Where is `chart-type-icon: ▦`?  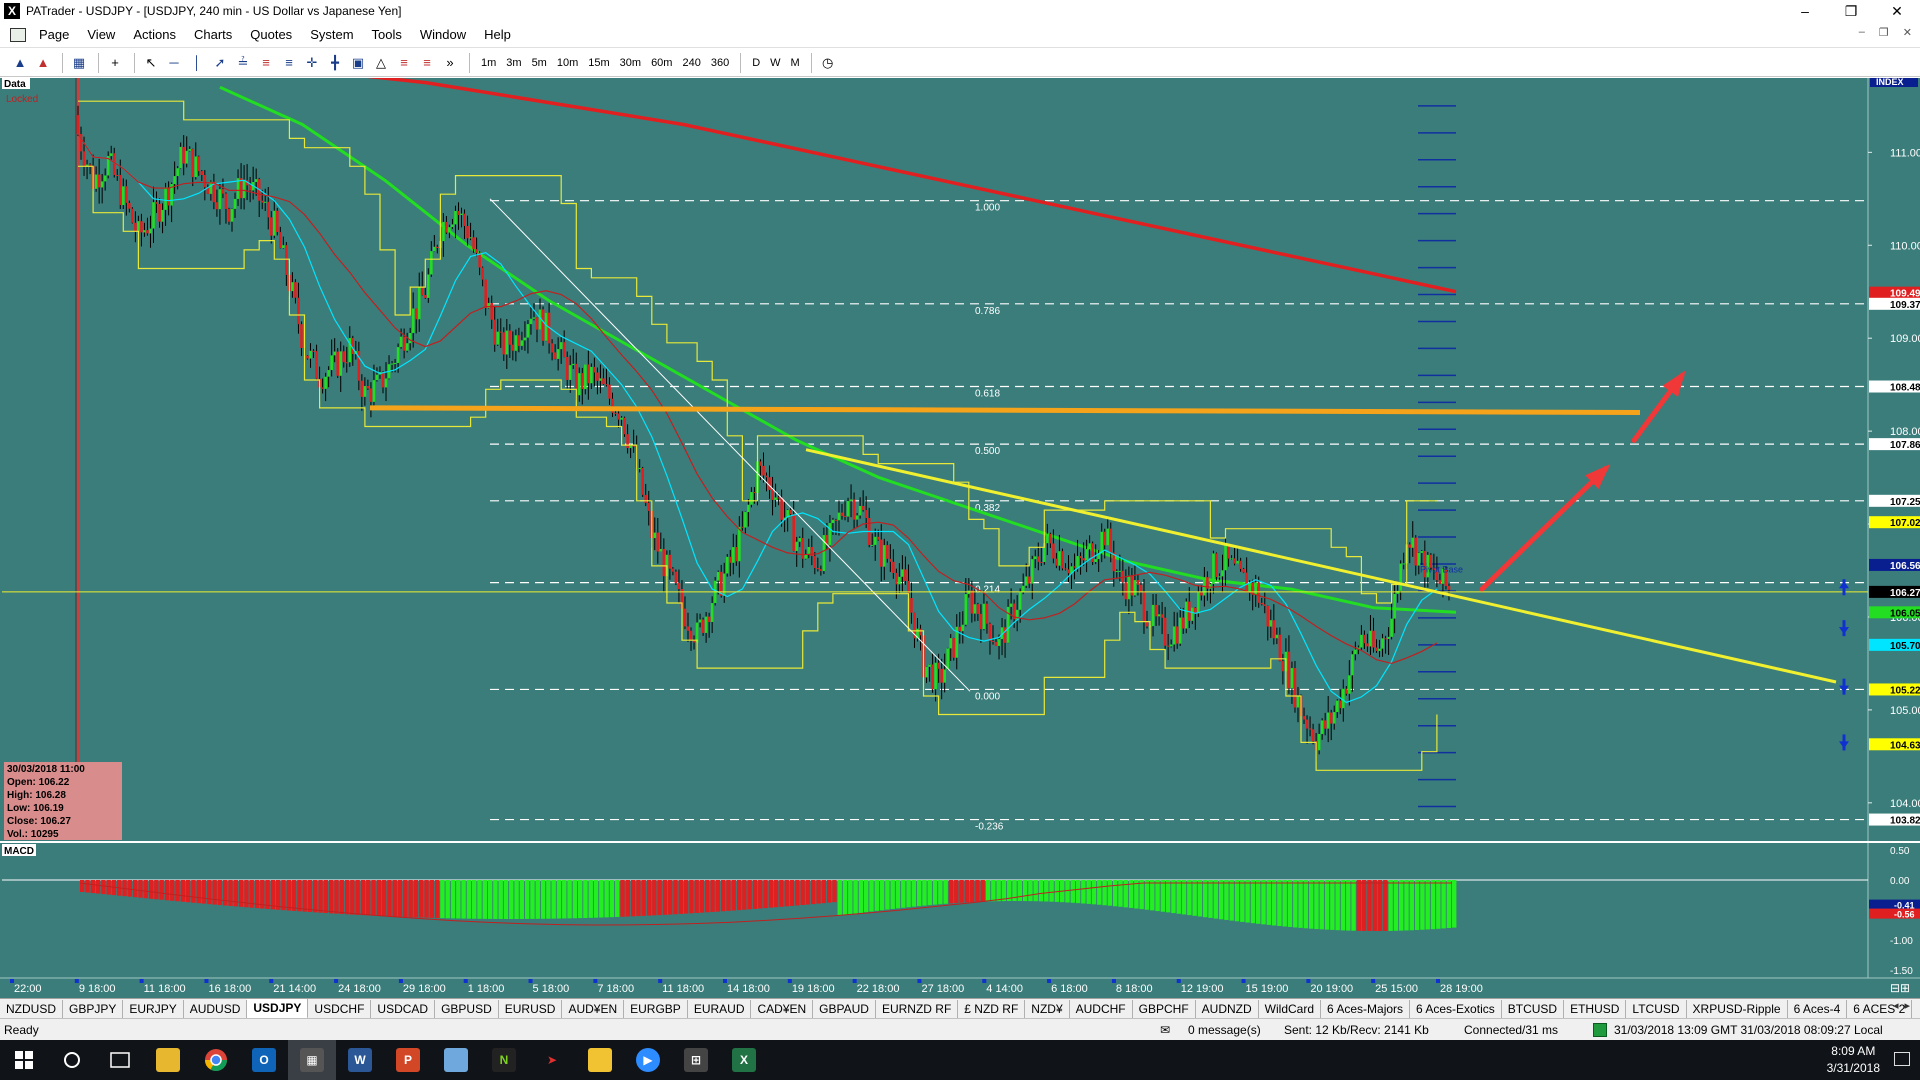
chart-type-icon: ▦ is located at coordinates (79, 63).